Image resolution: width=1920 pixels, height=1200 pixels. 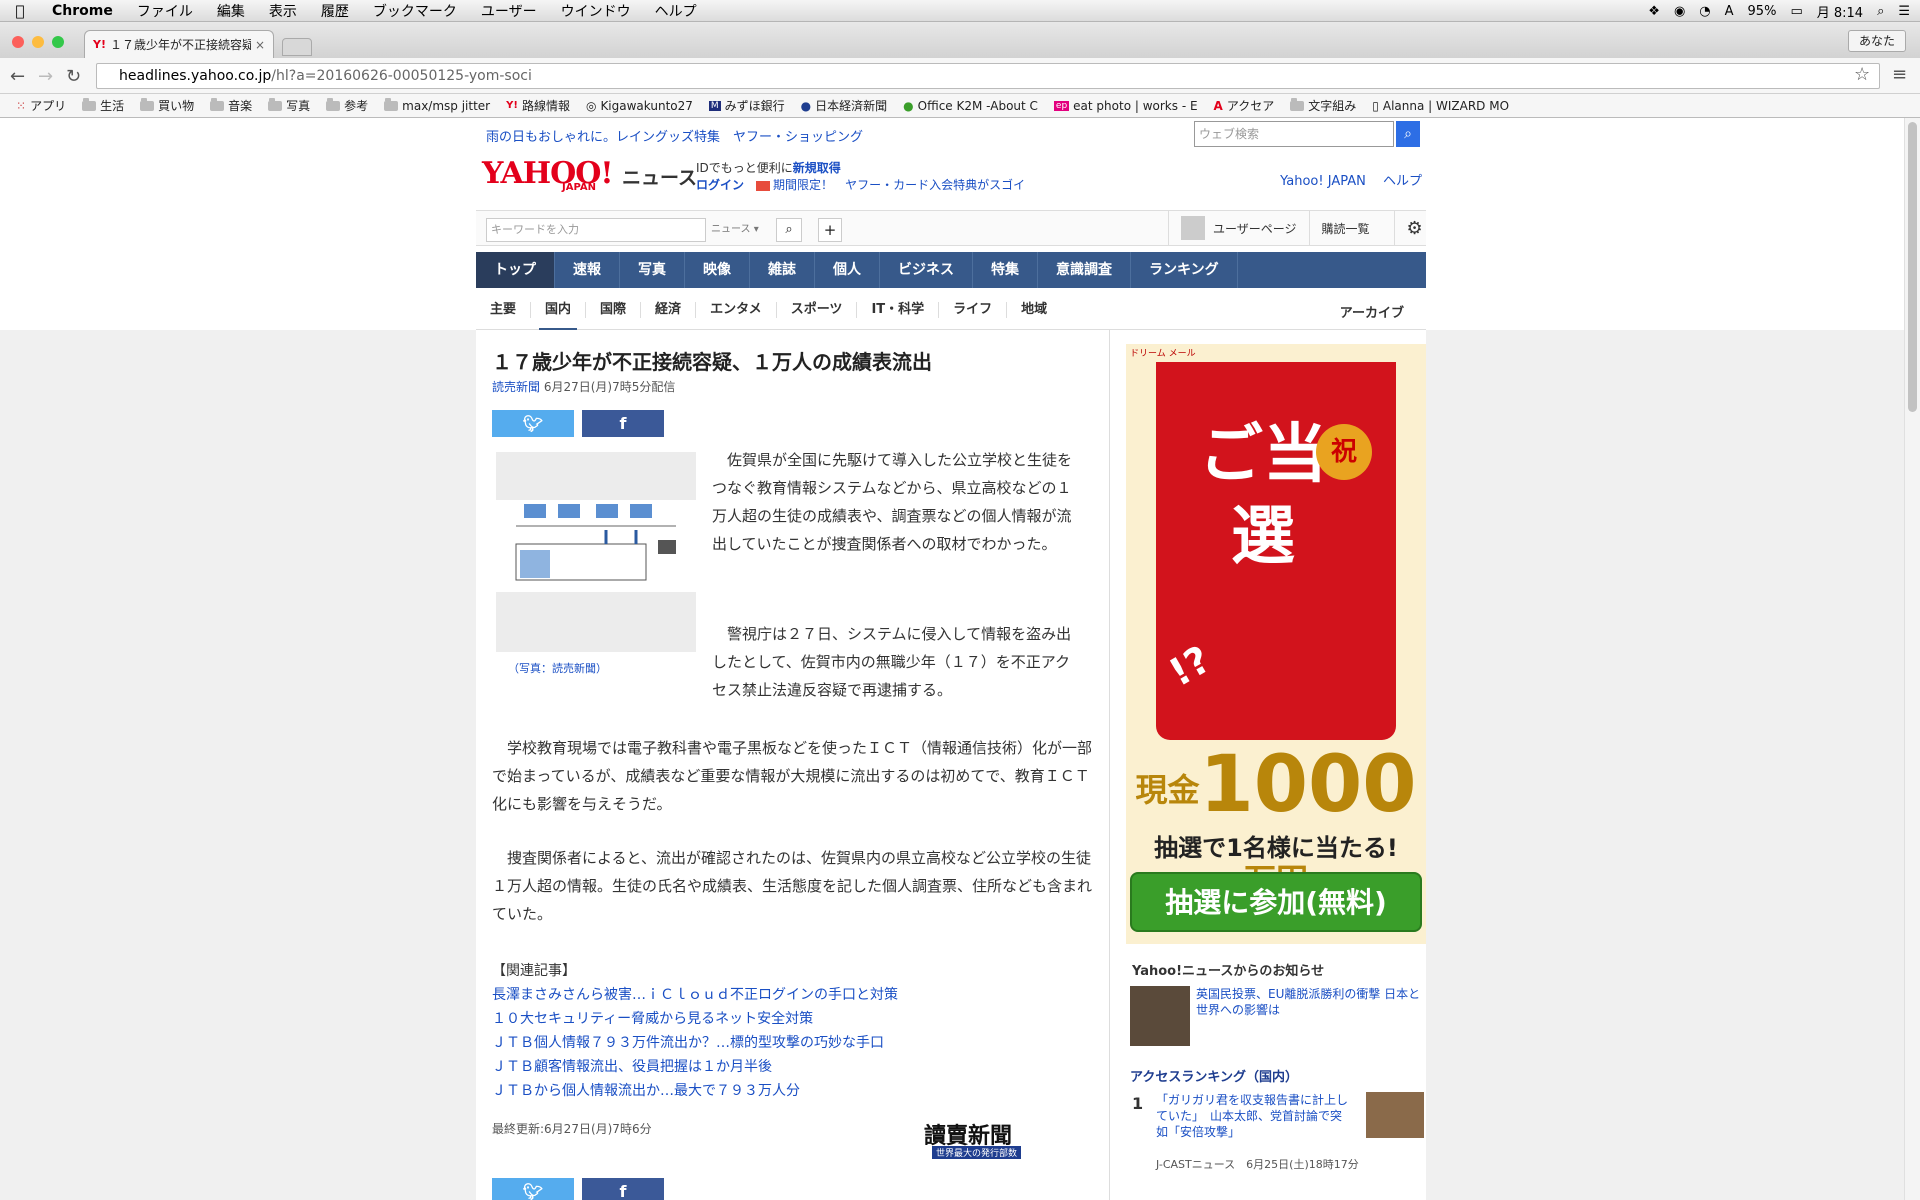 I want to click on profile-button: あなた, so click(x=1876, y=41).